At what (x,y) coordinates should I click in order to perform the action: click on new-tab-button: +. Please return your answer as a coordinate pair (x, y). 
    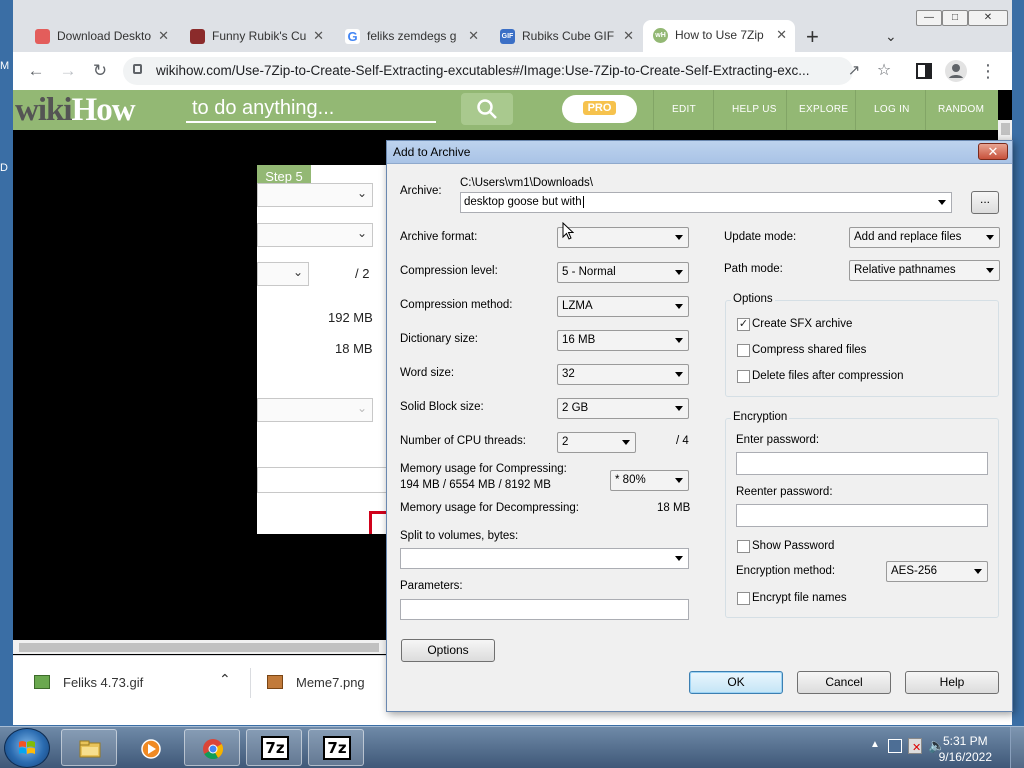
    Looking at the image, I should click on (812, 37).